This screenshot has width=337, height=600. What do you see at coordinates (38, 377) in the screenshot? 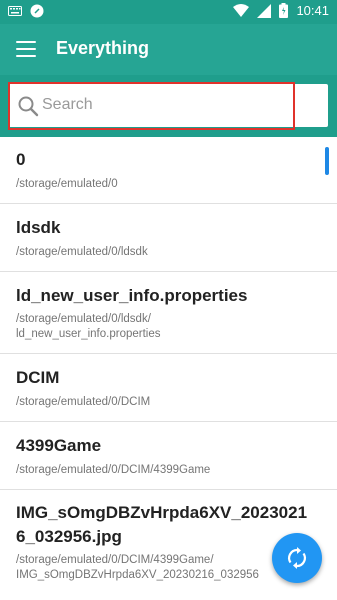
I see `item-name: DCIM` at bounding box center [38, 377].